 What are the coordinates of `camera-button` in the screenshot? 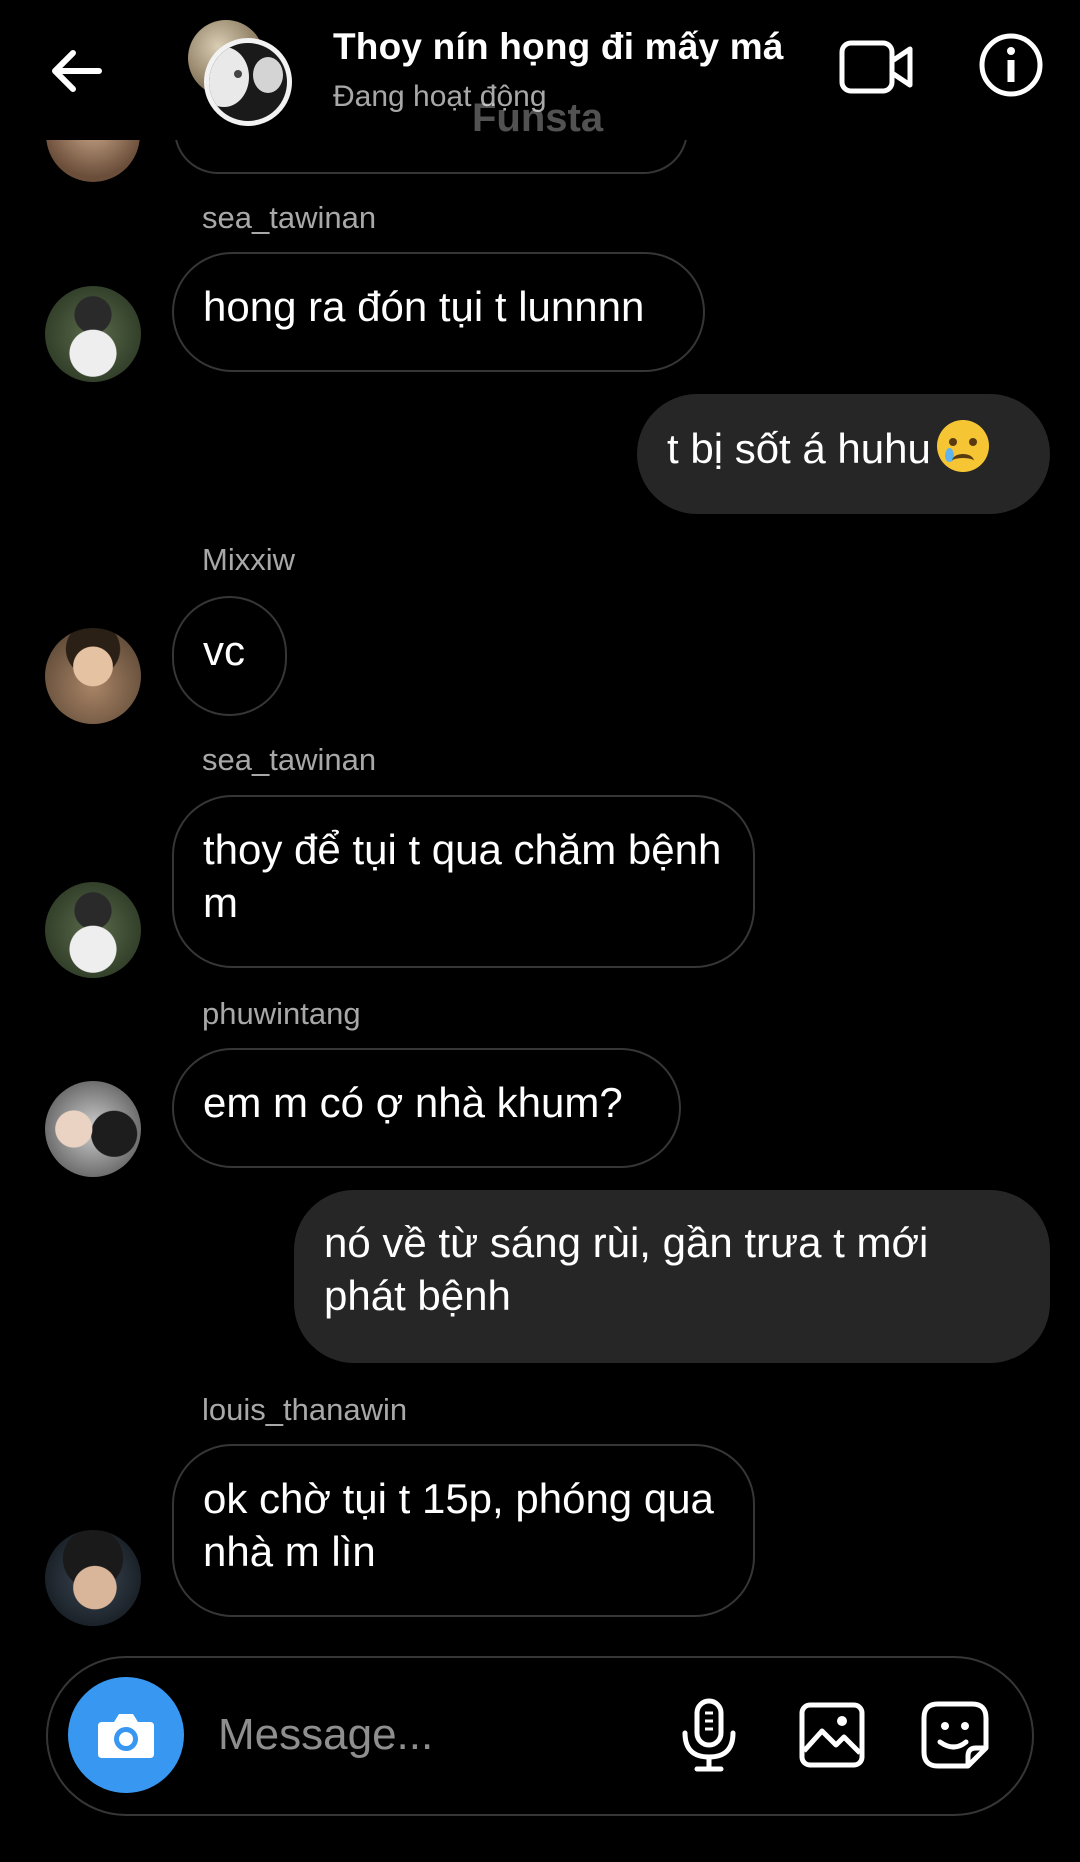 It's located at (126, 1735).